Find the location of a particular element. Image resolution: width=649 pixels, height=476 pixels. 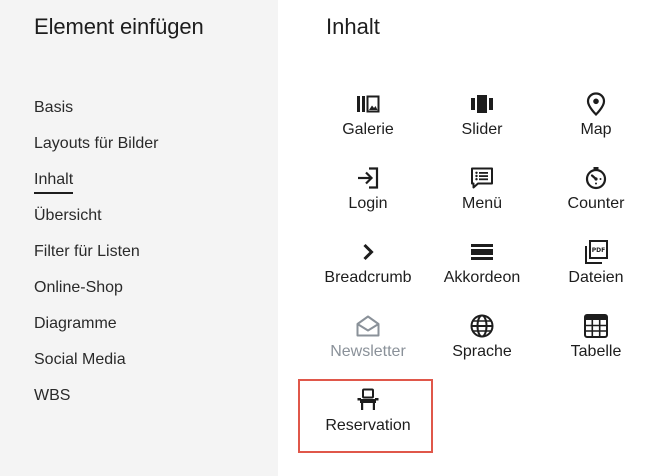

tile-reservation: Reservation is located at coordinates (365, 416).